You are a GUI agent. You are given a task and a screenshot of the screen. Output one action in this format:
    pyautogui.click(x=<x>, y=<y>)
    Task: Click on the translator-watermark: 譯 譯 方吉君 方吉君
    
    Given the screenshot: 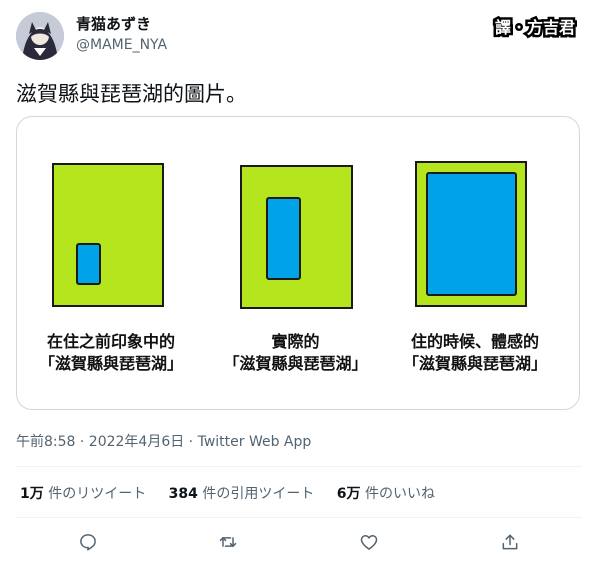 What is the action you would take?
    pyautogui.click(x=537, y=27)
    